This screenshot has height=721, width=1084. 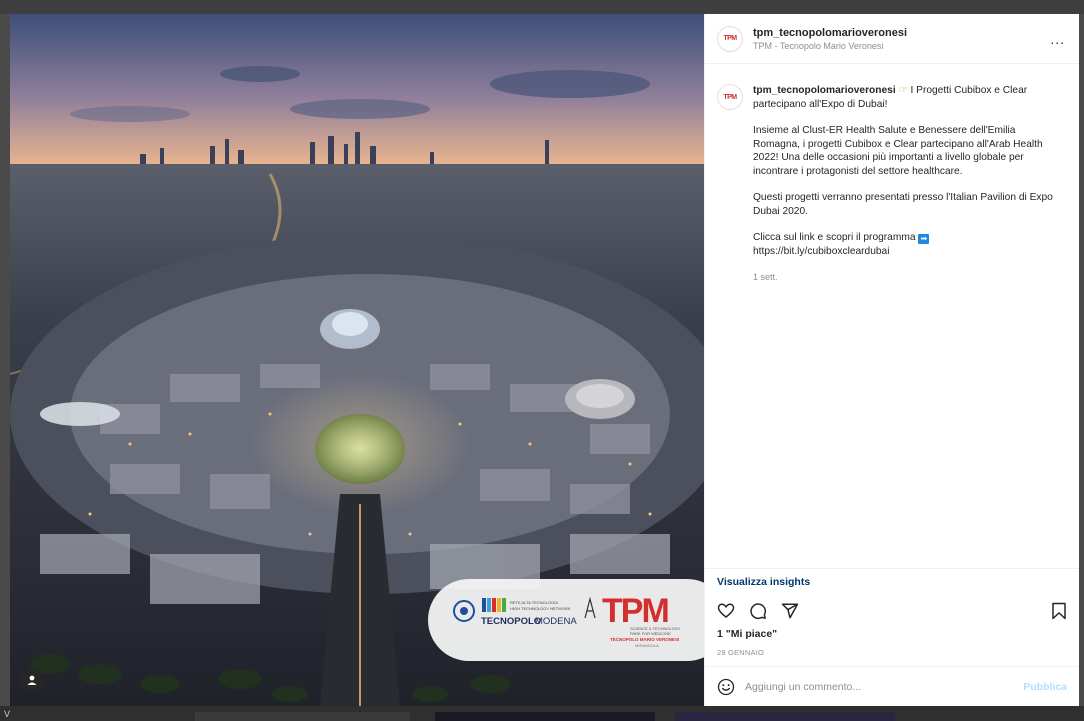 I want to click on right-logo-sub-4: MIRANDOLA, so click(x=647, y=645).